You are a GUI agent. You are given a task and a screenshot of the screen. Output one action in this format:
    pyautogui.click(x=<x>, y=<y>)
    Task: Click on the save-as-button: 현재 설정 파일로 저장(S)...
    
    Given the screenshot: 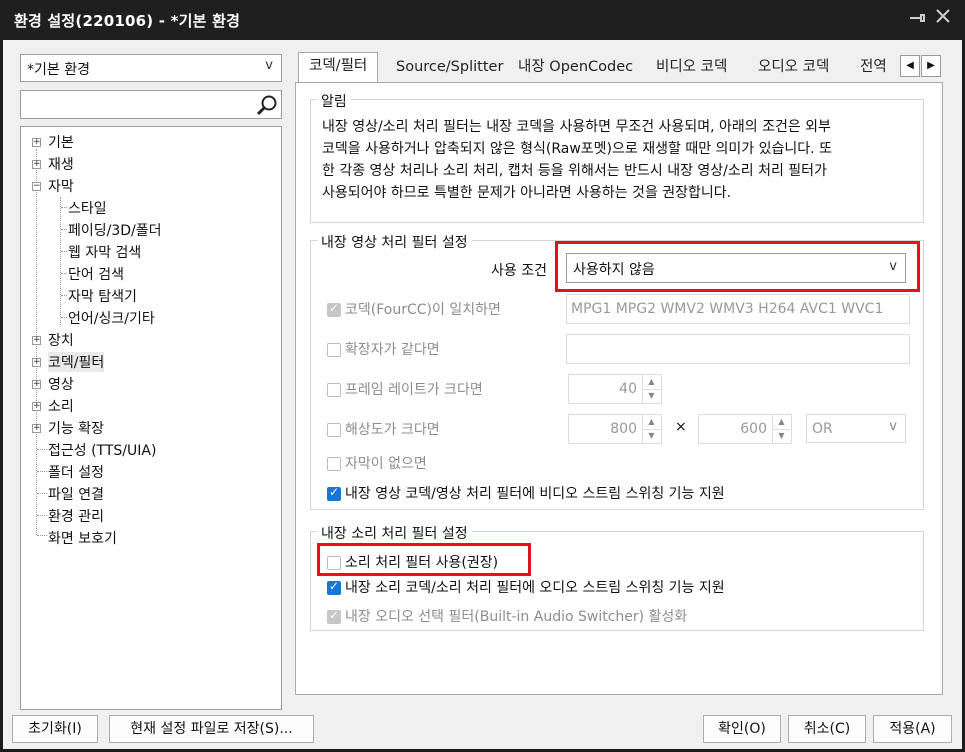 What is the action you would take?
    pyautogui.click(x=211, y=729)
    